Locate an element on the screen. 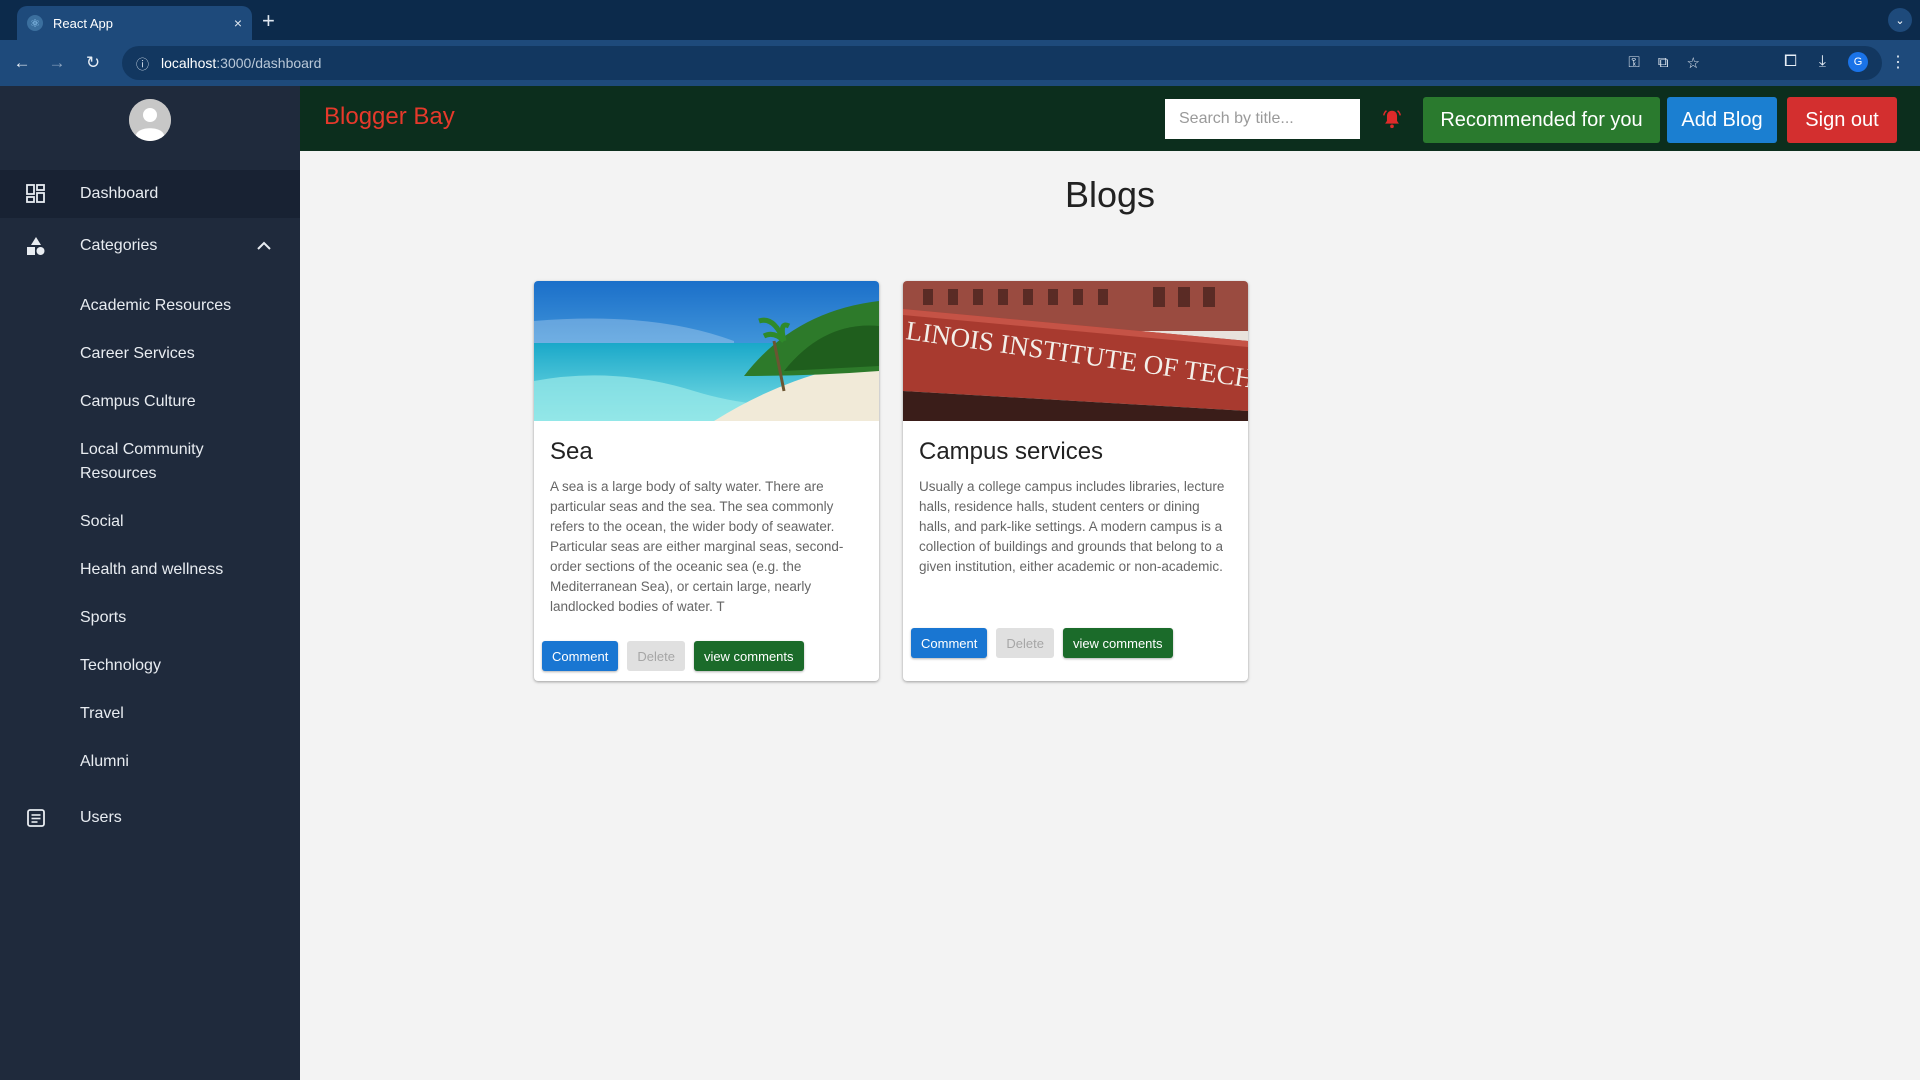  tab-search-chevron-icon: ⌄ is located at coordinates (1900, 20).